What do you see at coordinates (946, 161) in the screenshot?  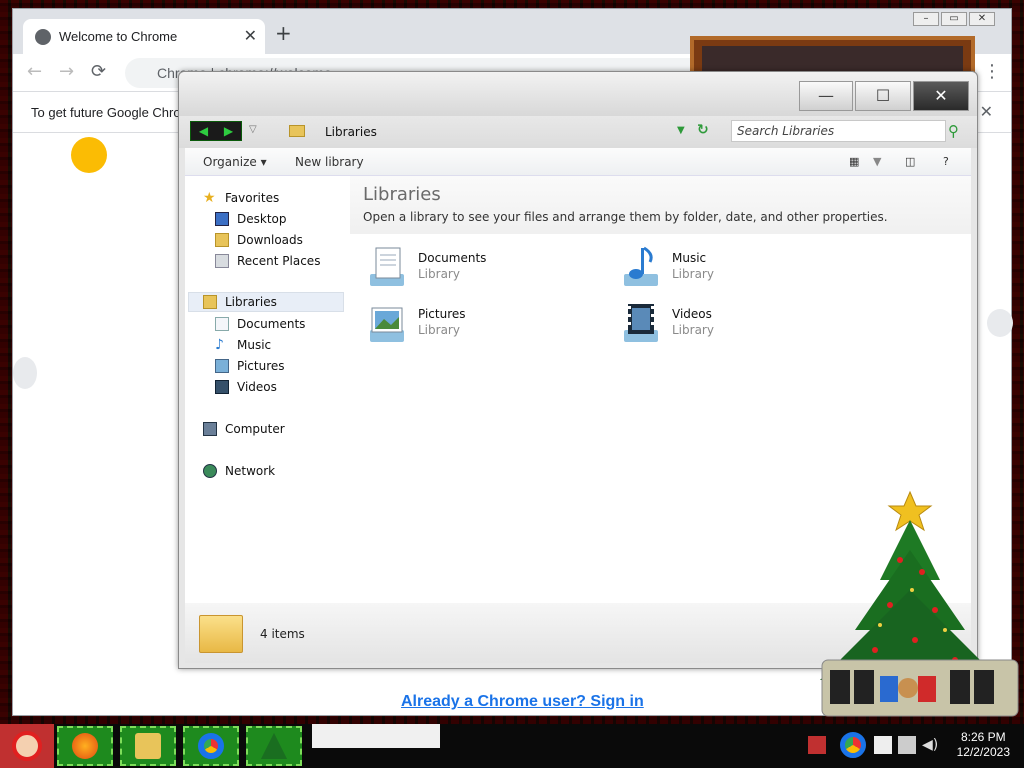 I see `help-button: ?` at bounding box center [946, 161].